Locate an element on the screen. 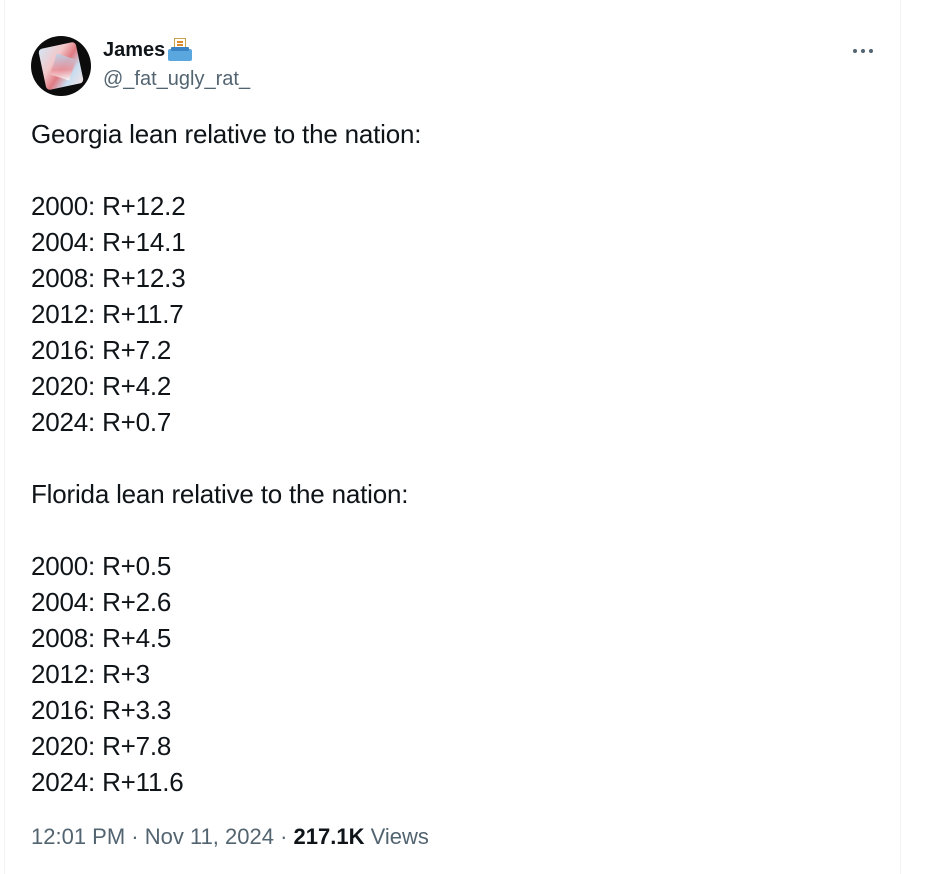 Image resolution: width=930 pixels, height=874 pixels. more-options-icon is located at coordinates (863, 51).